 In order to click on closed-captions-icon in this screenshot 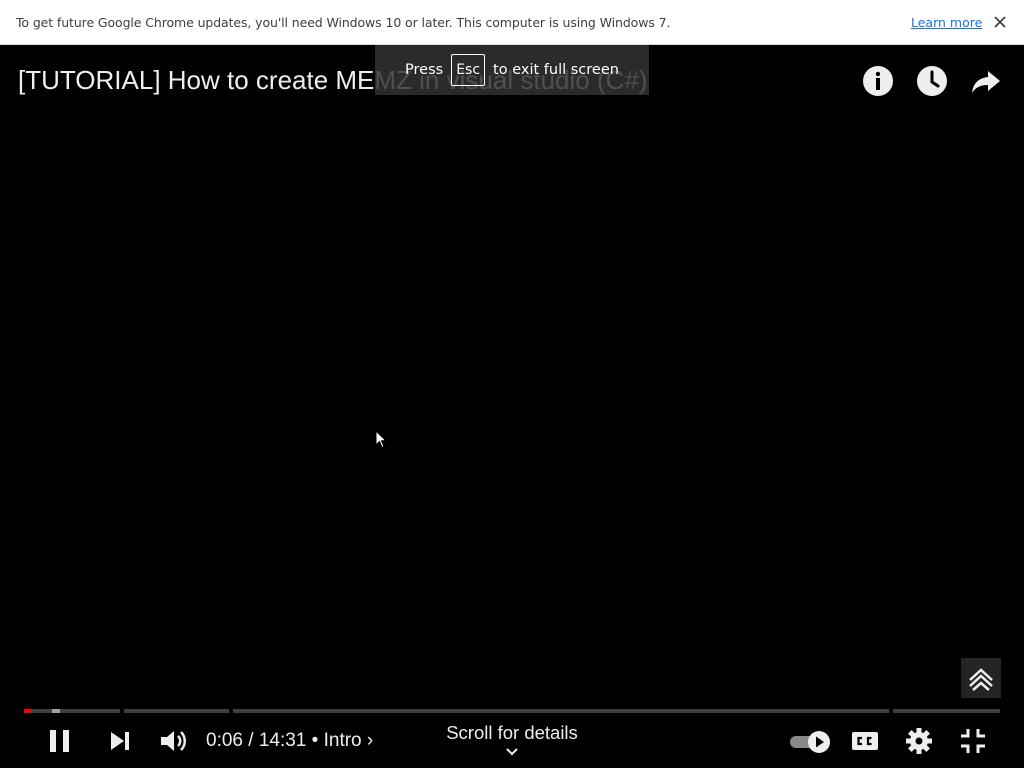, I will do `click(865, 741)`.